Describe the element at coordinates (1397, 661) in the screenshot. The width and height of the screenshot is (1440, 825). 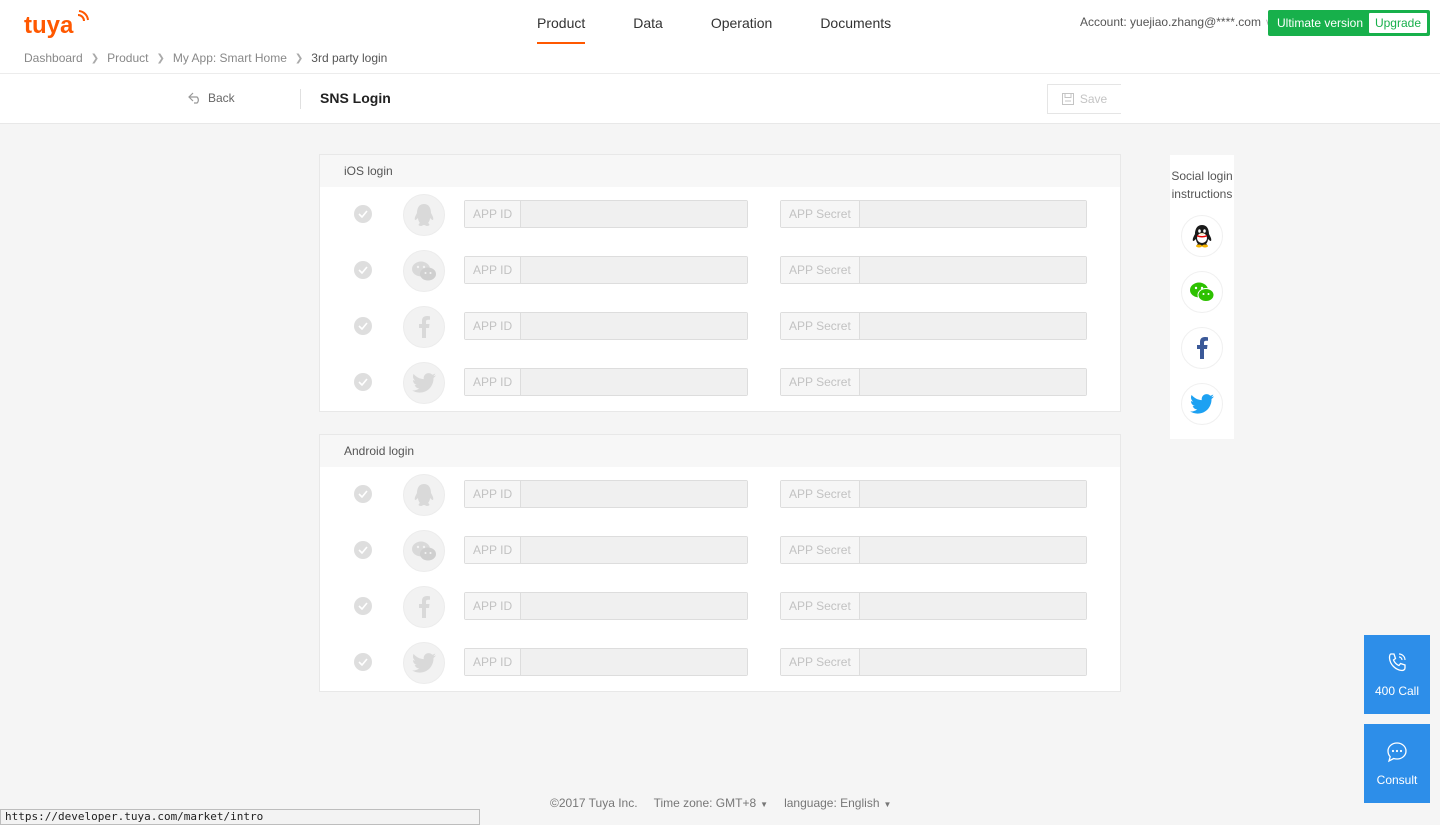
I see `phone-icon` at that location.